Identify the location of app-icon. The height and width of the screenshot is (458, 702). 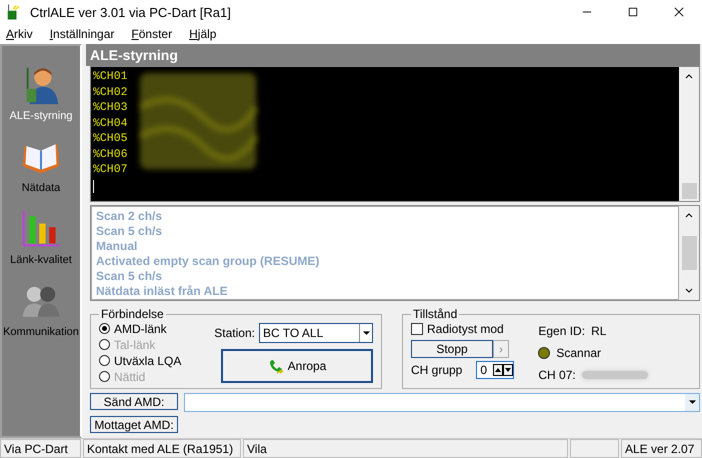
(13, 12).